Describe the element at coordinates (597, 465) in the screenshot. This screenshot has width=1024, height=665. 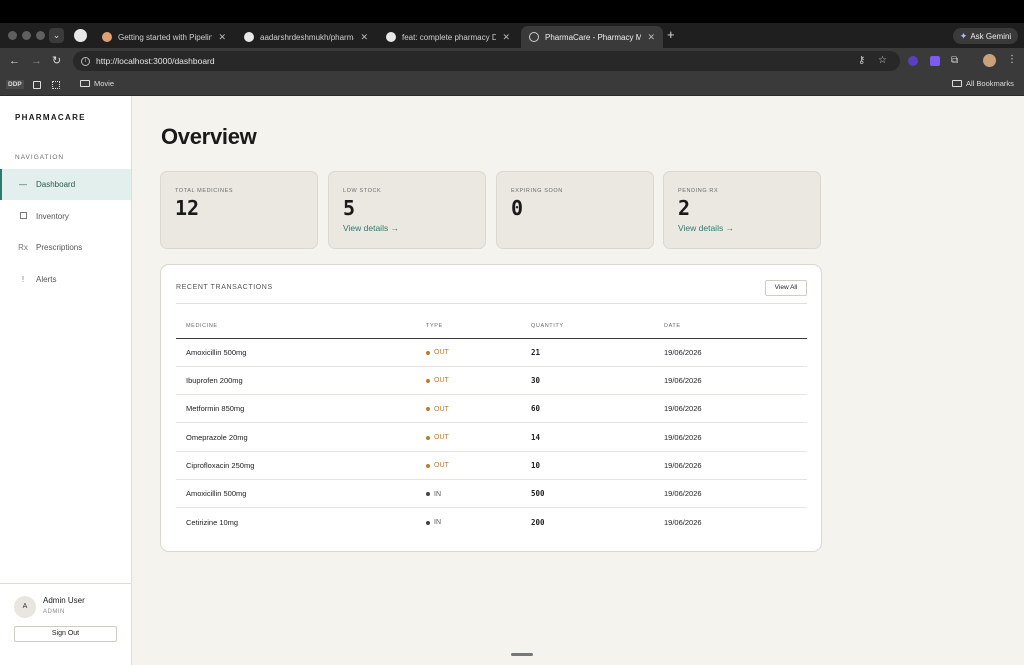
I see `cell-quantity: 10` at that location.